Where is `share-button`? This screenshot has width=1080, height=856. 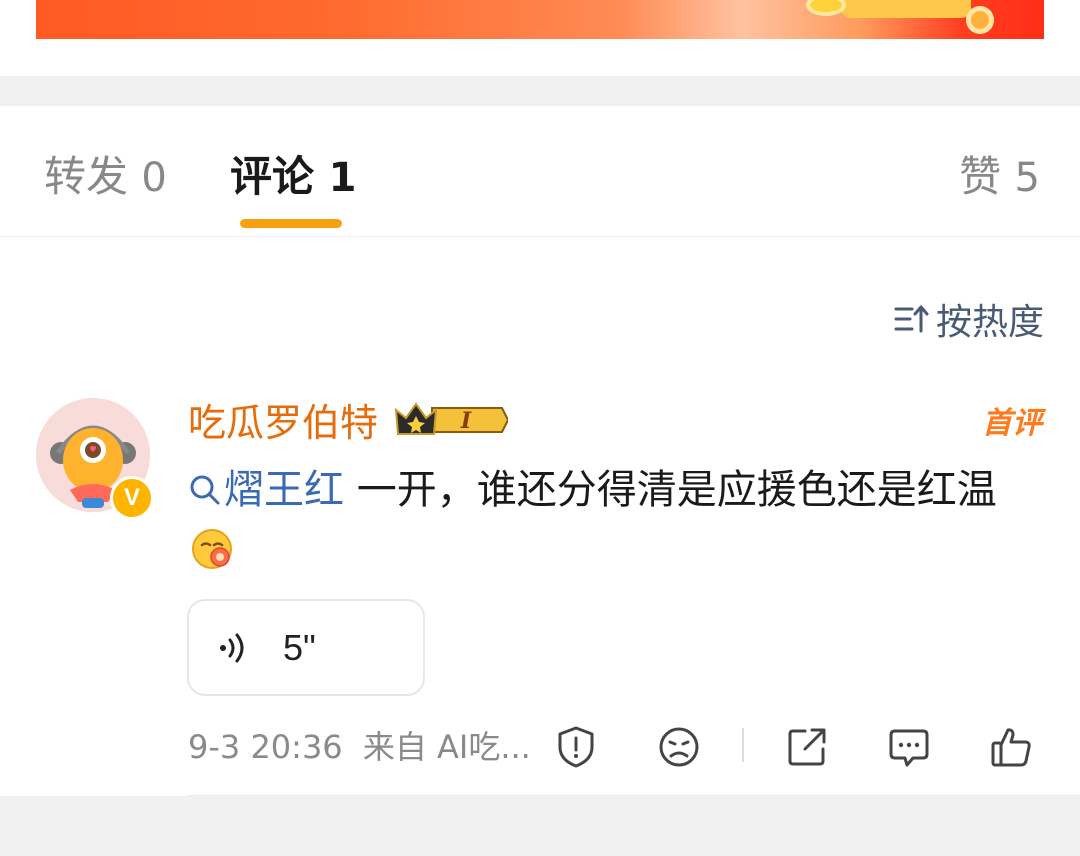 share-button is located at coordinates (807, 747).